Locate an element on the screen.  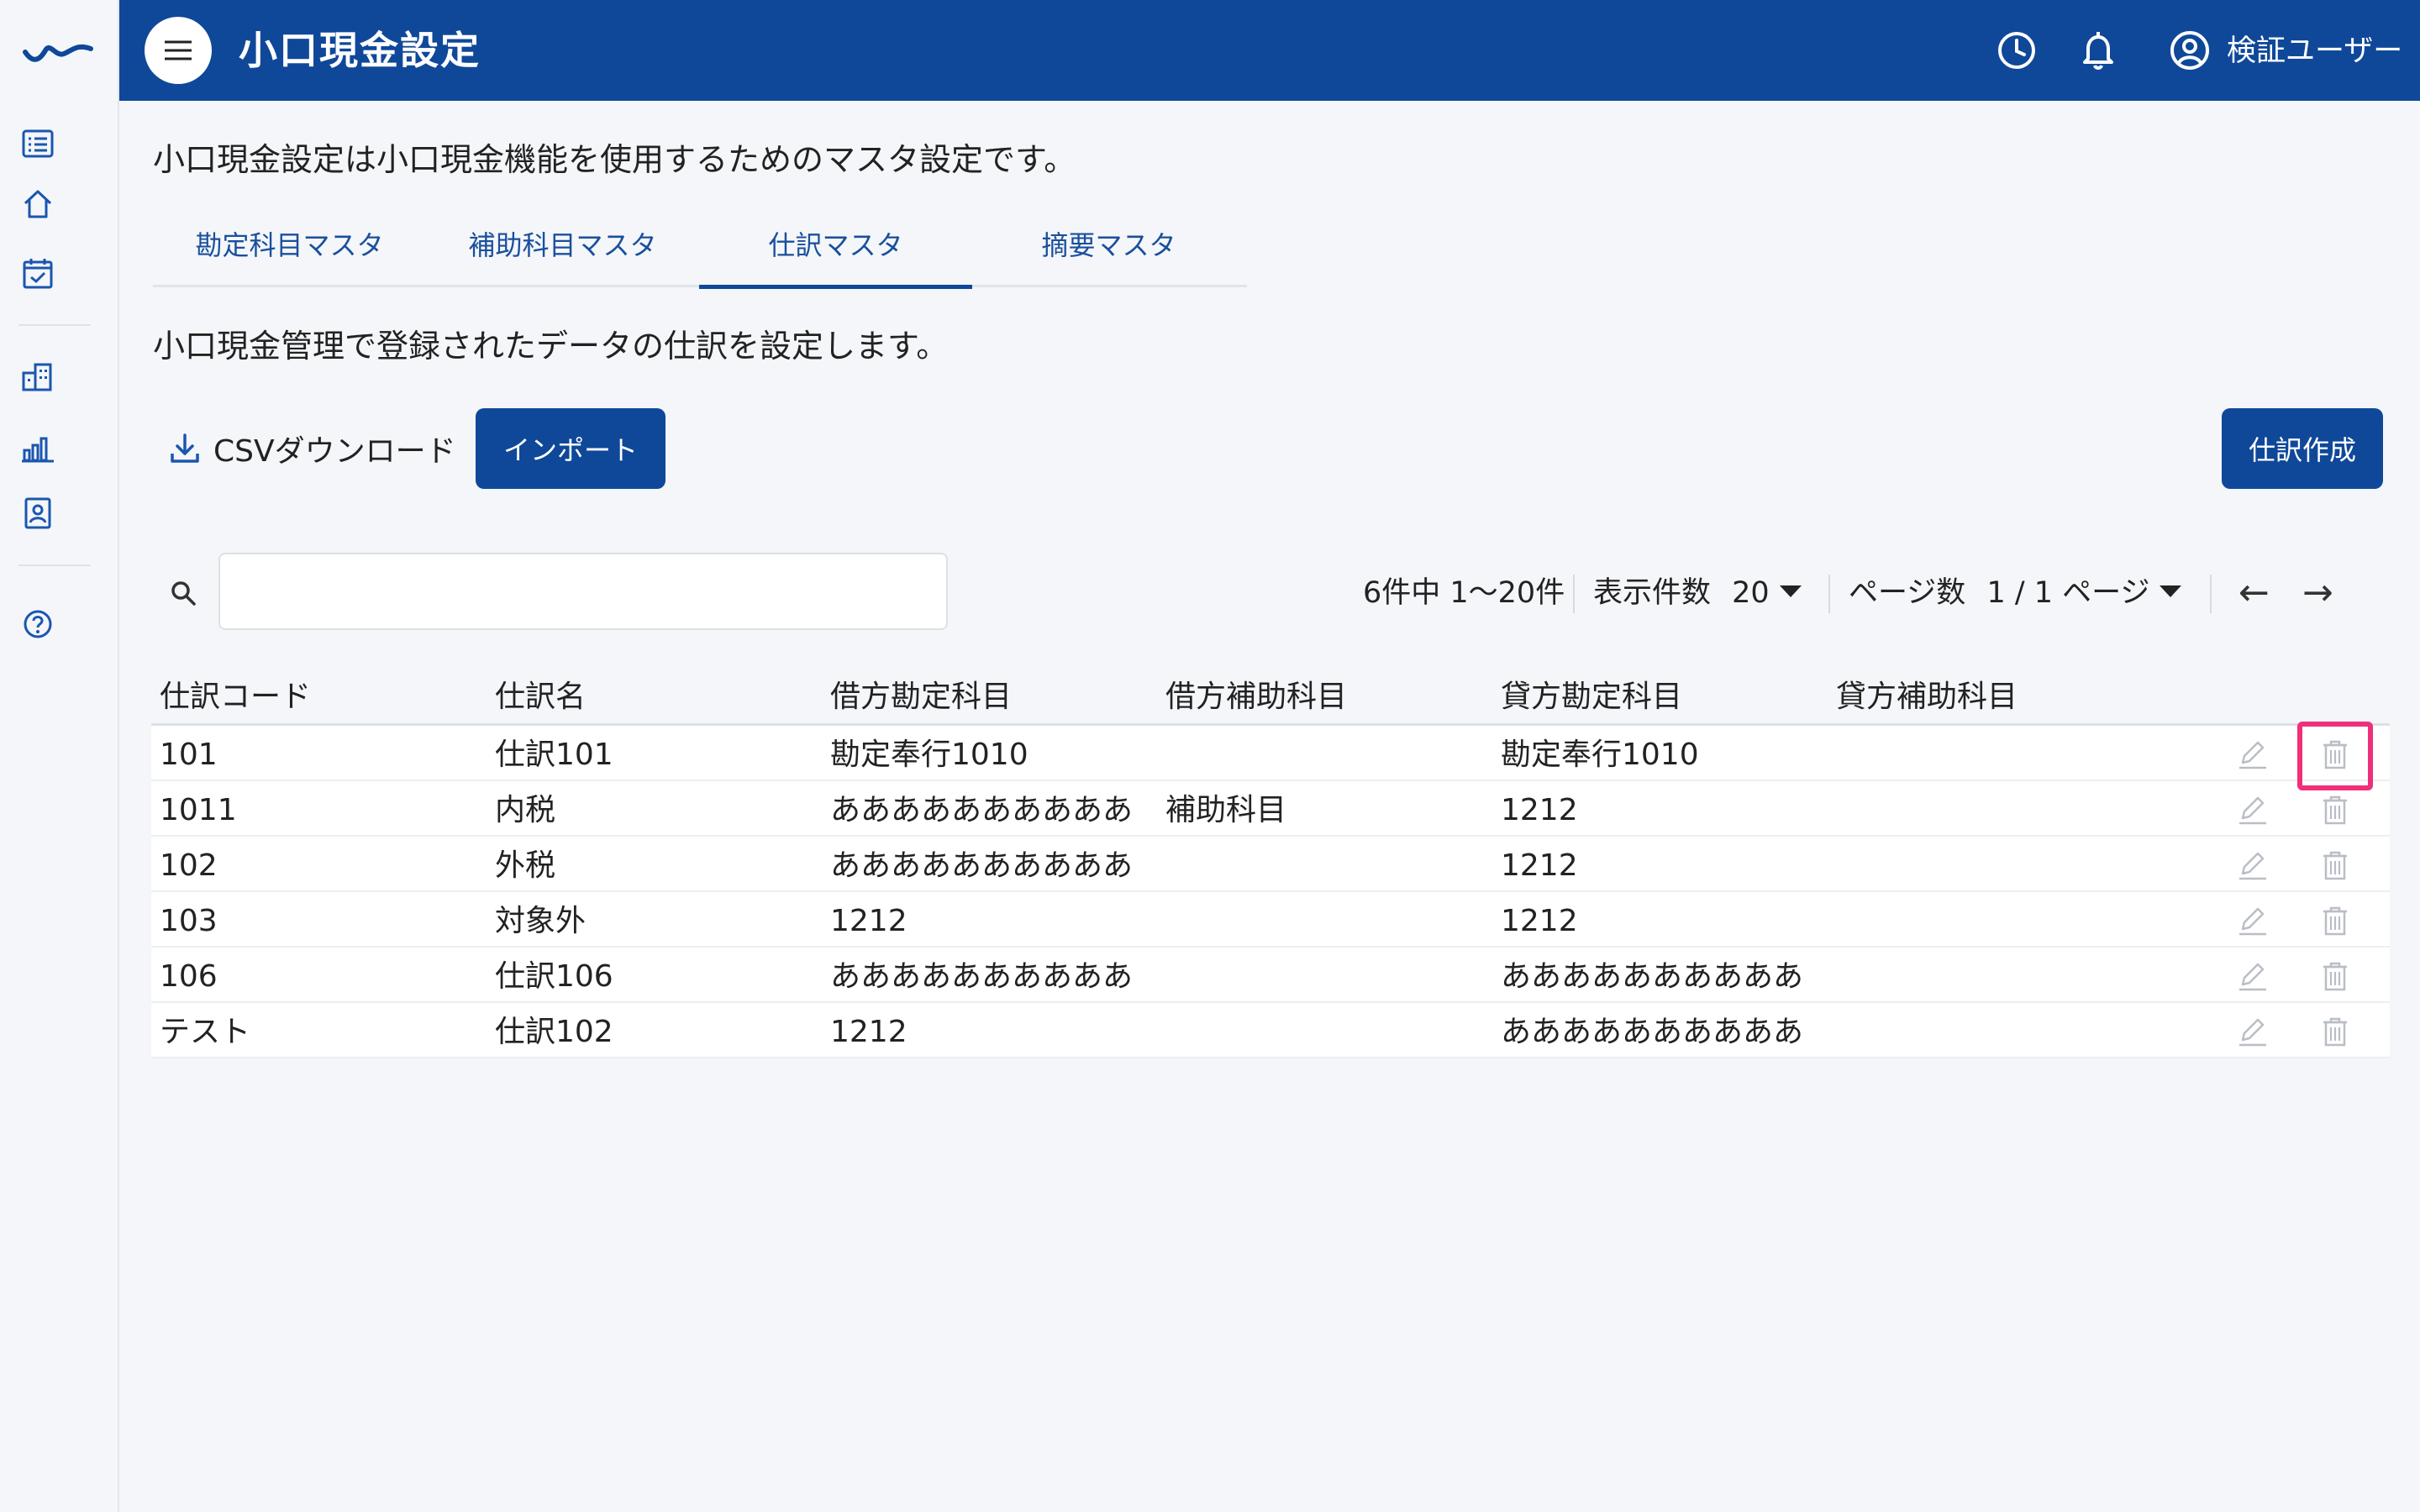
csv-download-button: CSVダウンロード is located at coordinates (312, 448).